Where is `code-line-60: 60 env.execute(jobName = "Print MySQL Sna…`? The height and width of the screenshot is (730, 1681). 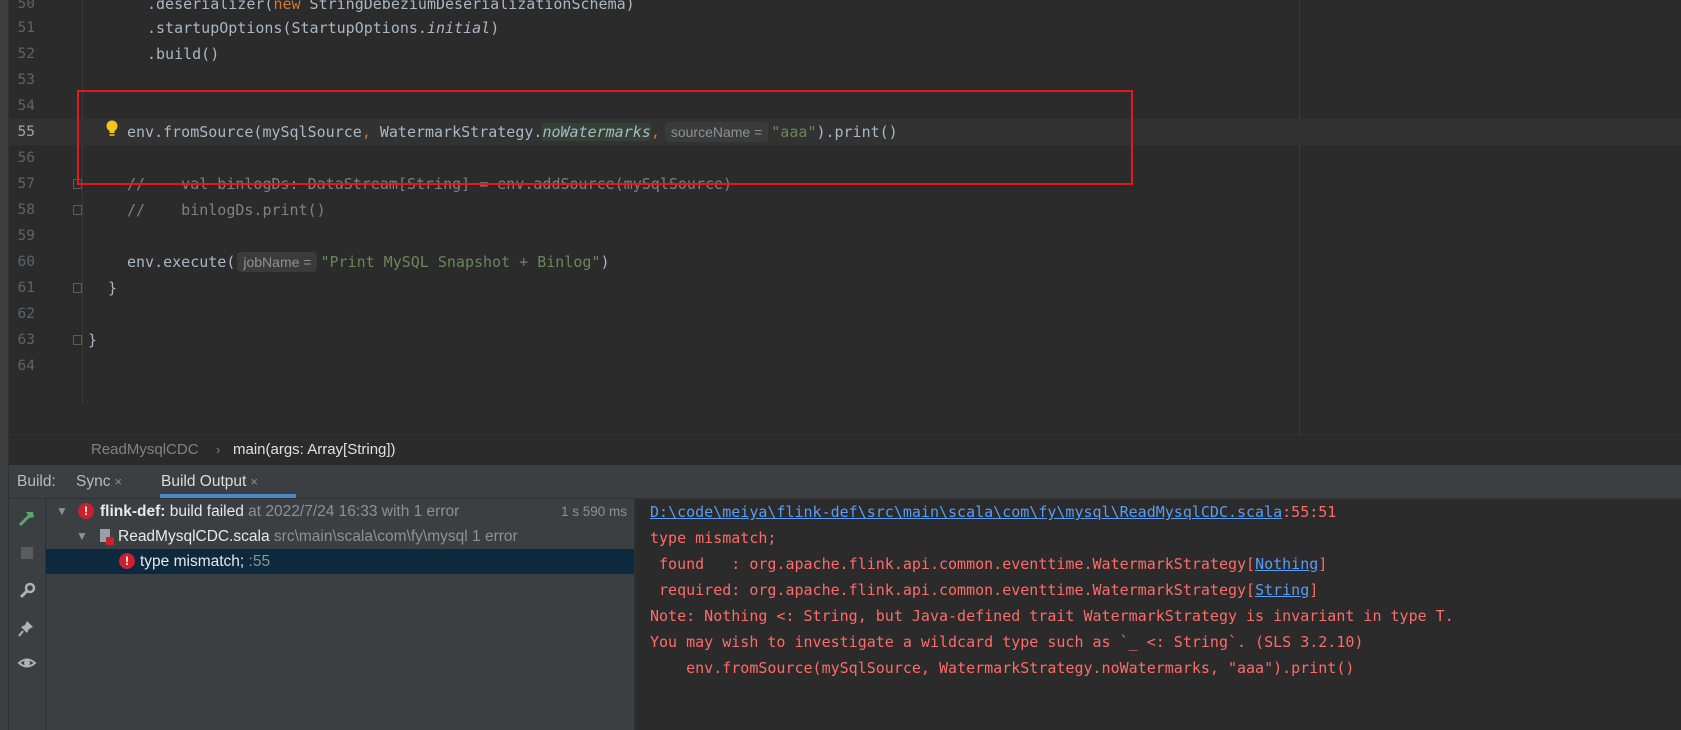 code-line-60: 60 env.execute(jobName = "Print MySQL Sna… is located at coordinates (845, 262).